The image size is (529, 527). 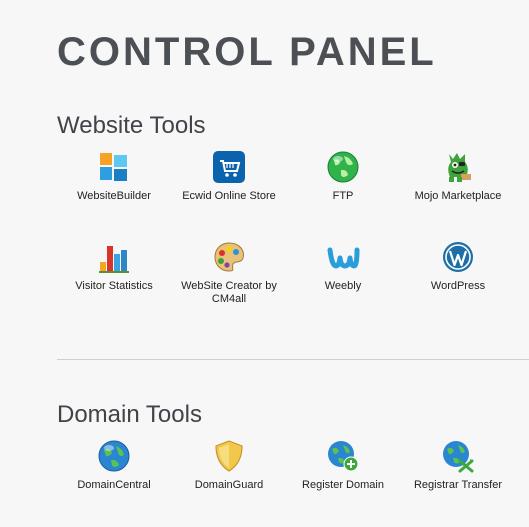 I want to click on tool-mojo-marketplace: Mojo Marketplace, so click(x=458, y=176).